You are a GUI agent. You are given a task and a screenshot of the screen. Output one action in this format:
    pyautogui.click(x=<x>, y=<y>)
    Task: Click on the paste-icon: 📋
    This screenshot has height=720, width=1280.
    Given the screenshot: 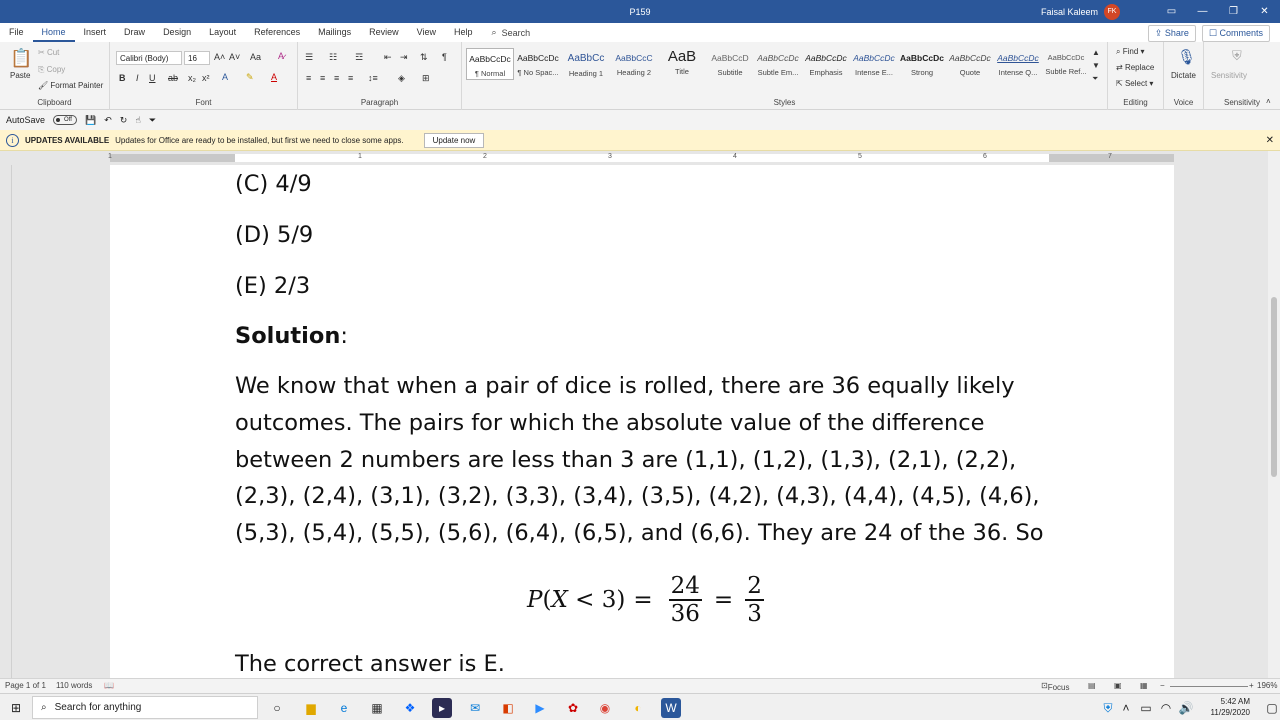 What is the action you would take?
    pyautogui.click(x=21, y=58)
    